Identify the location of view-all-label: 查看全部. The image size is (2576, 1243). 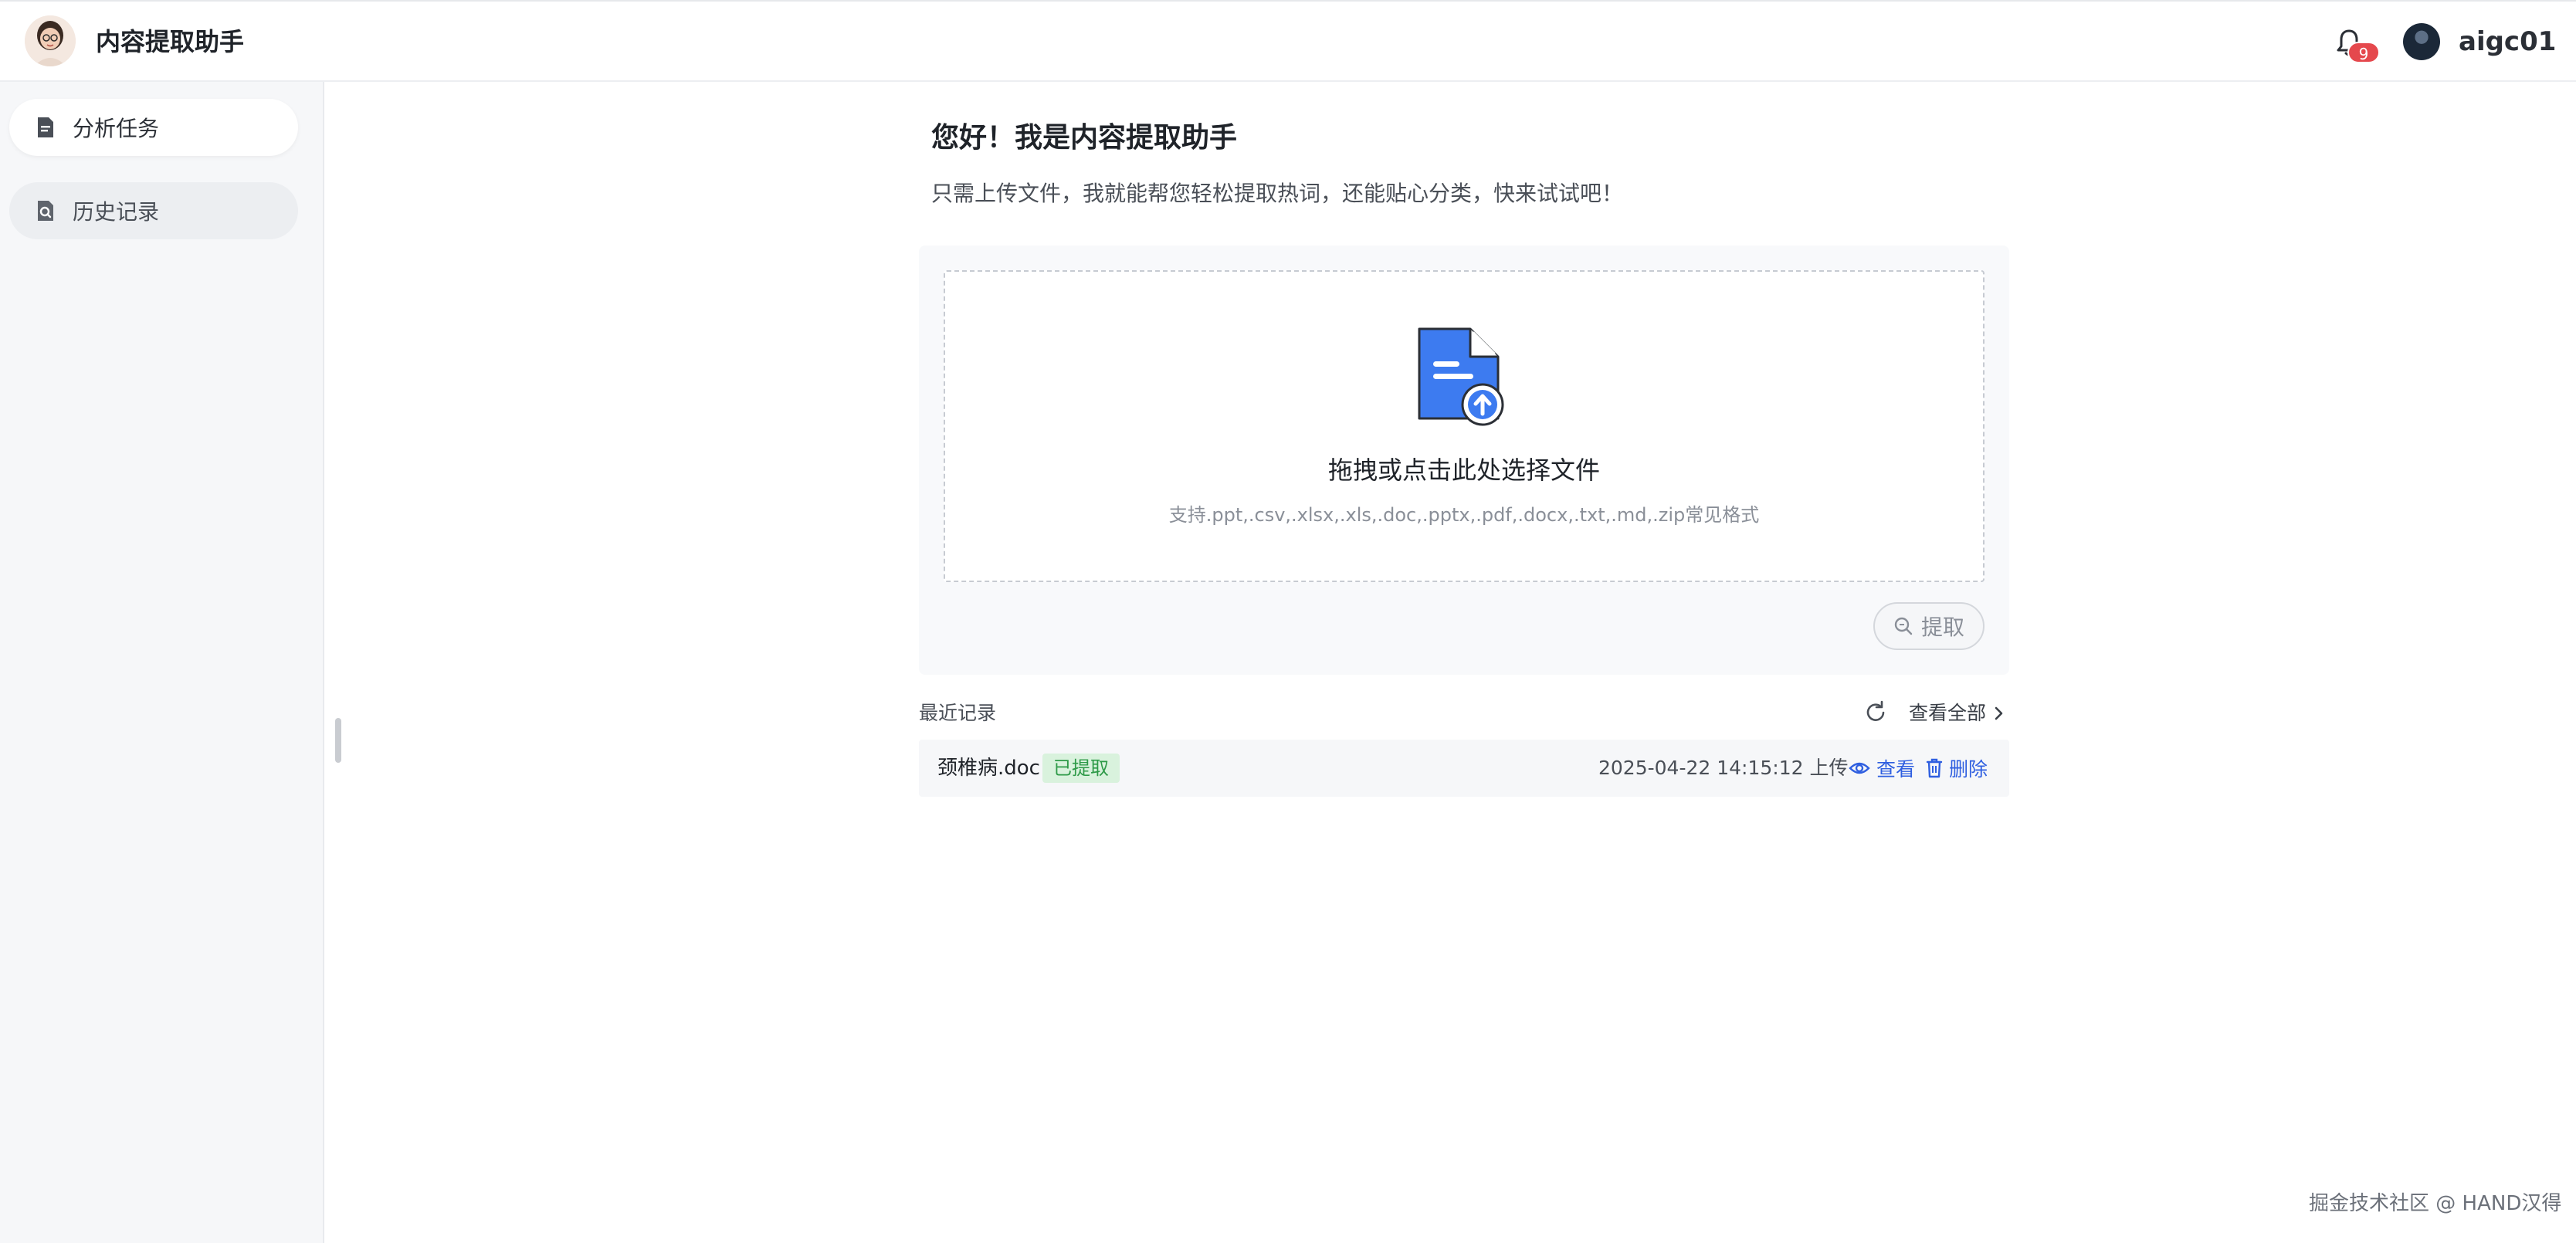
(1948, 713).